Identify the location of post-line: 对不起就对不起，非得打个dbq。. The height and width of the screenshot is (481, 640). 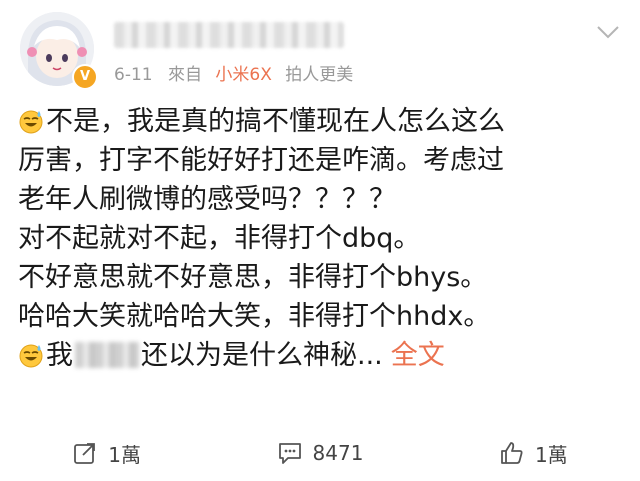
(323, 238).